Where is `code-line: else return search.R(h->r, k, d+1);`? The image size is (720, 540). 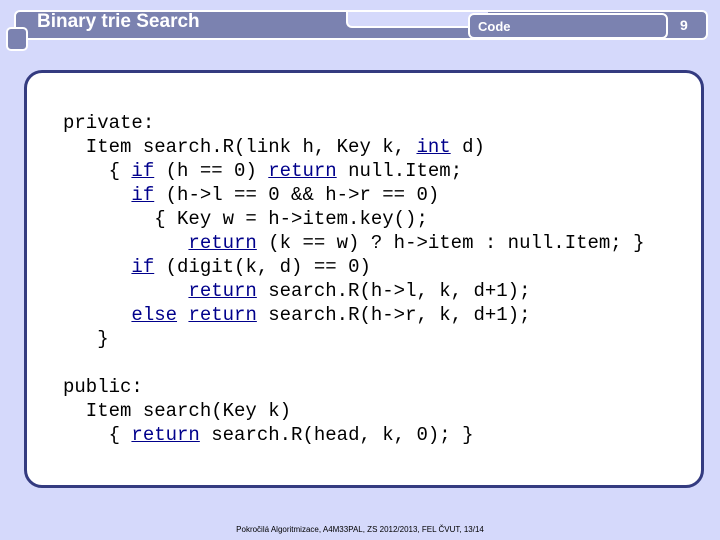 code-line: else return search.R(h->r, k, d+1); is located at coordinates (354, 315).